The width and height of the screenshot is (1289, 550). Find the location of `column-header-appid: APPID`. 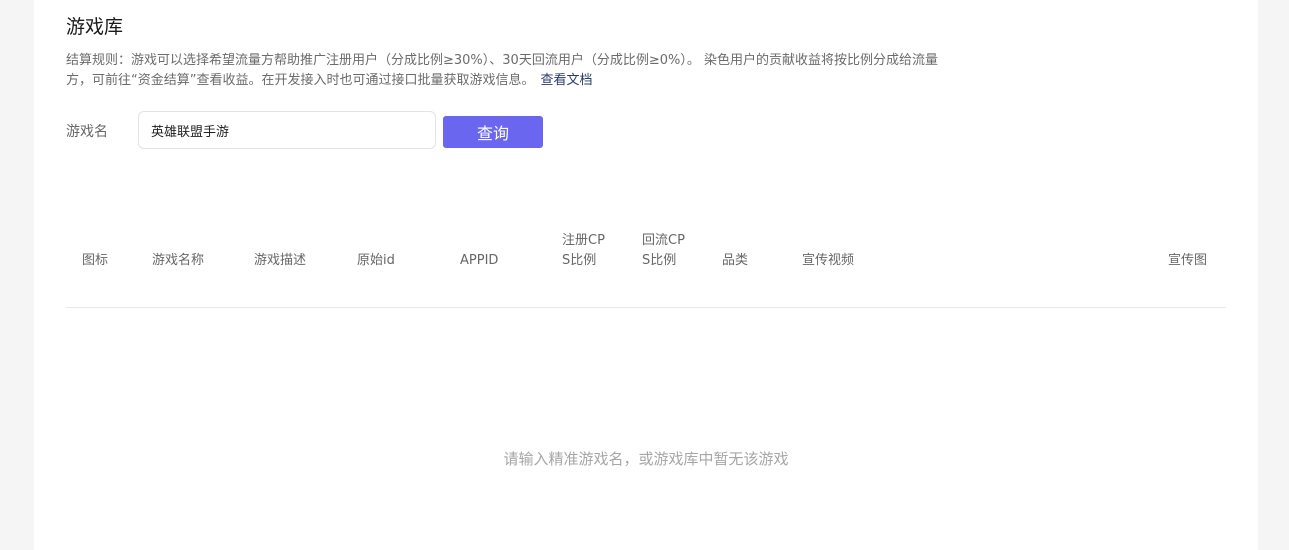

column-header-appid: APPID is located at coordinates (479, 260).